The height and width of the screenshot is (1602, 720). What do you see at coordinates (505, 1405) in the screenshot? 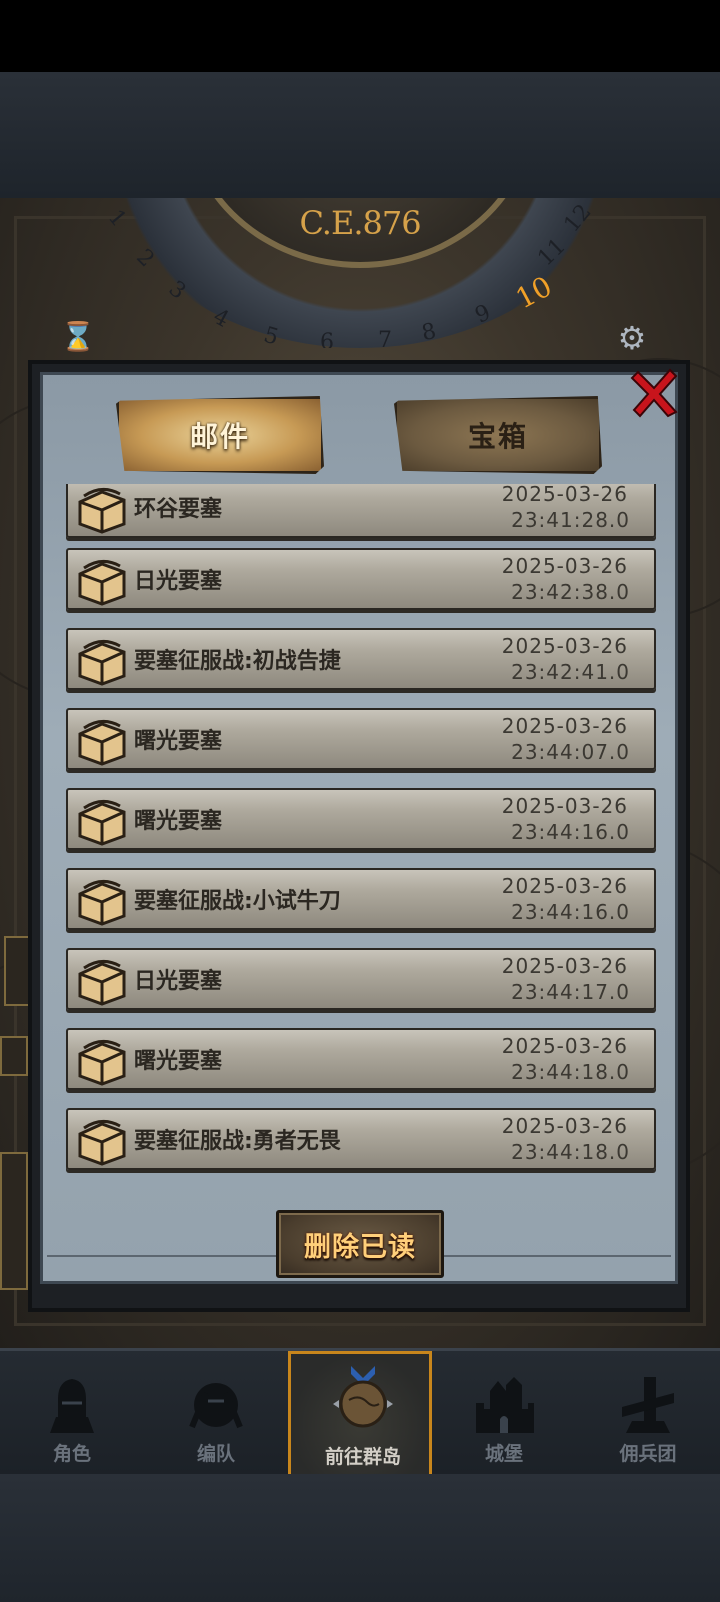
I see `castle-icon` at bounding box center [505, 1405].